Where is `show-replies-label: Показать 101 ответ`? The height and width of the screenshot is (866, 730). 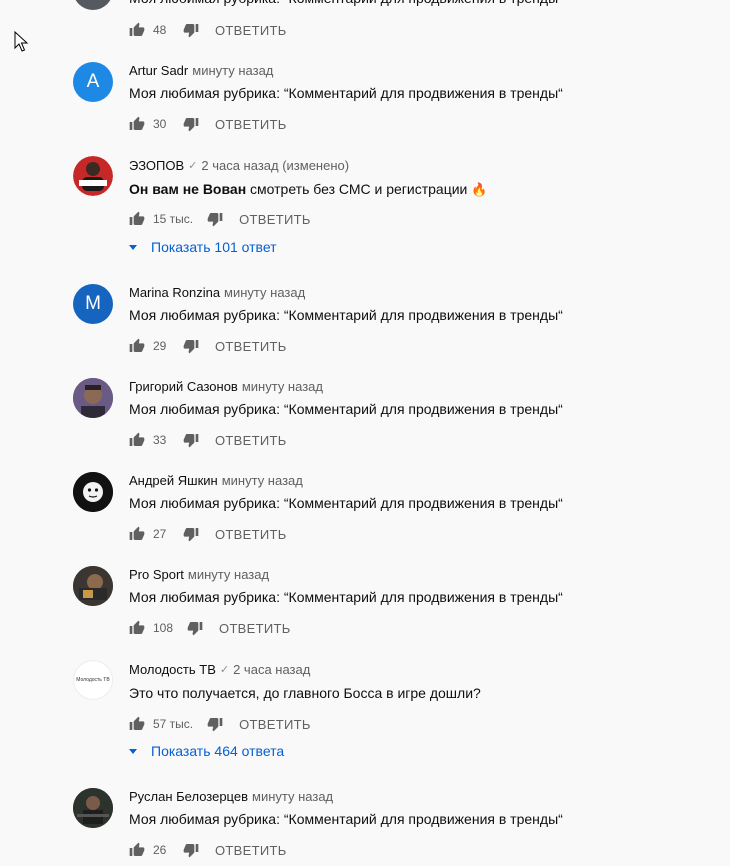 show-replies-label: Показать 101 ответ is located at coordinates (214, 247).